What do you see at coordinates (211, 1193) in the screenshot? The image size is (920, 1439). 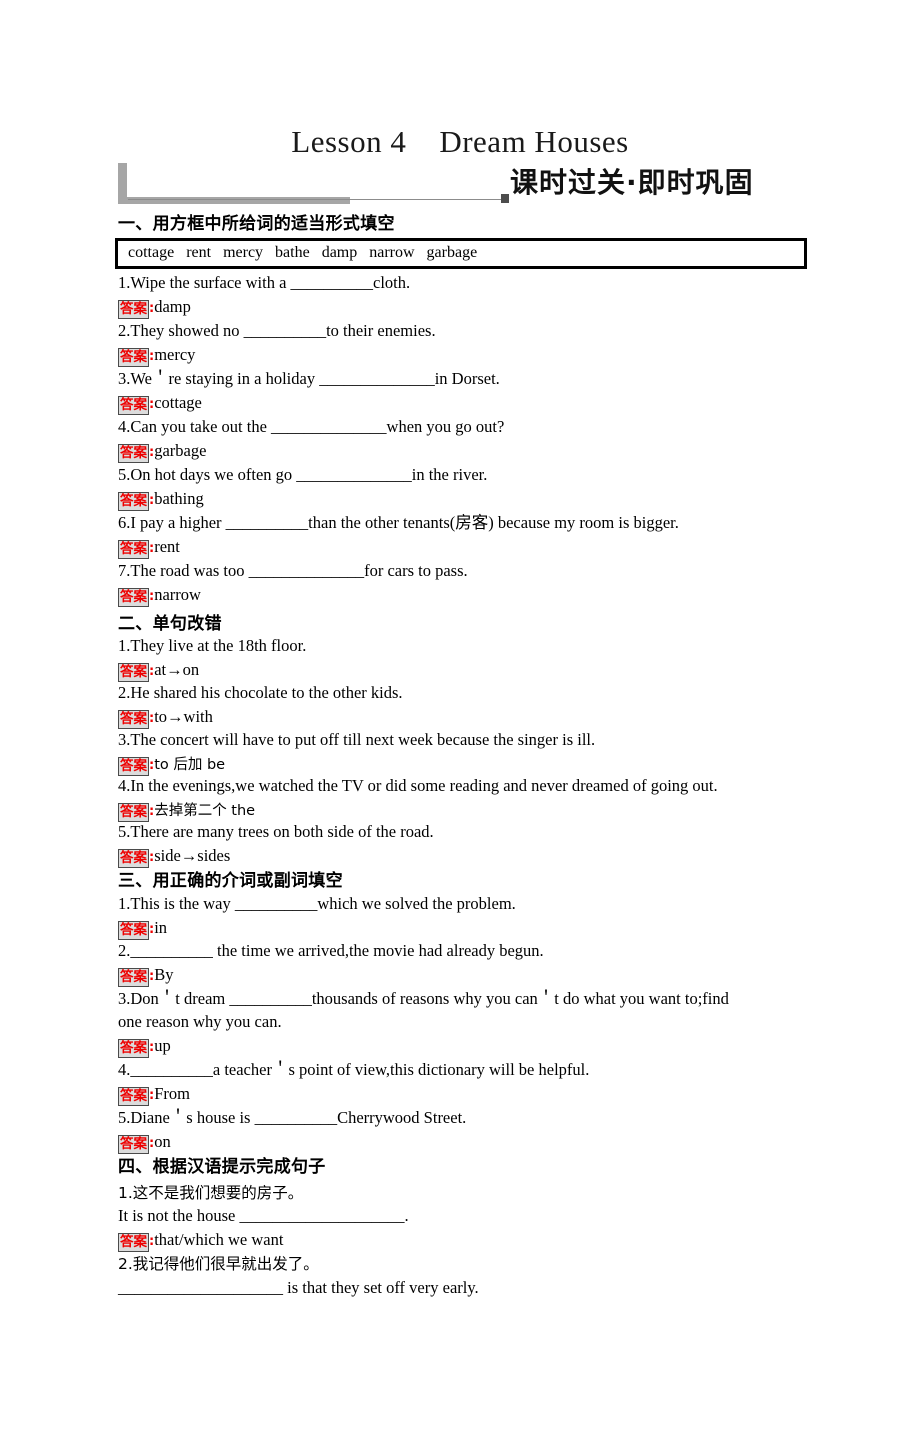 I see `question-4-1: 1.这不是我们想要的房子。` at bounding box center [211, 1193].